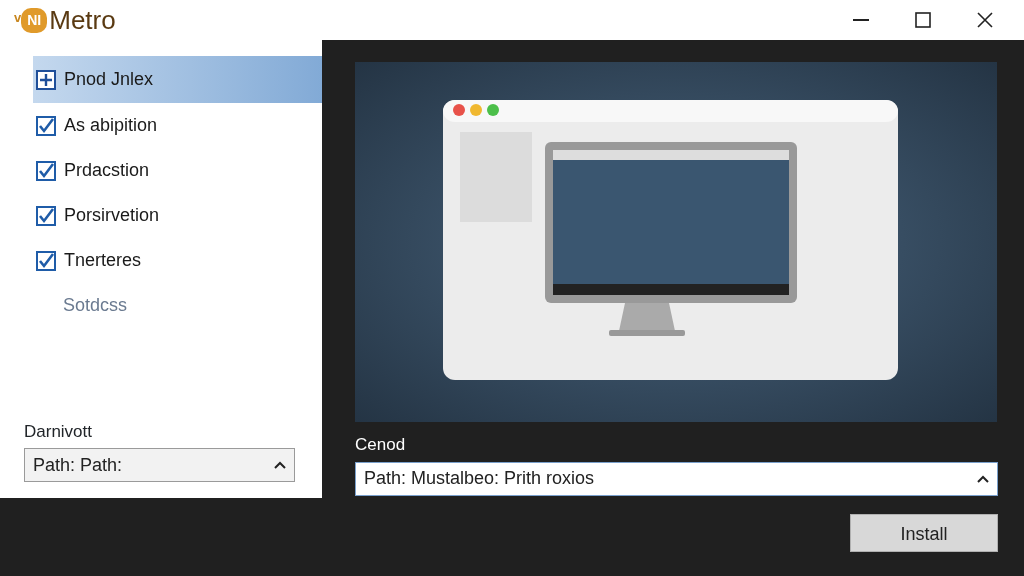 The width and height of the screenshot is (1024, 576). I want to click on expand-icon, so click(46, 79).